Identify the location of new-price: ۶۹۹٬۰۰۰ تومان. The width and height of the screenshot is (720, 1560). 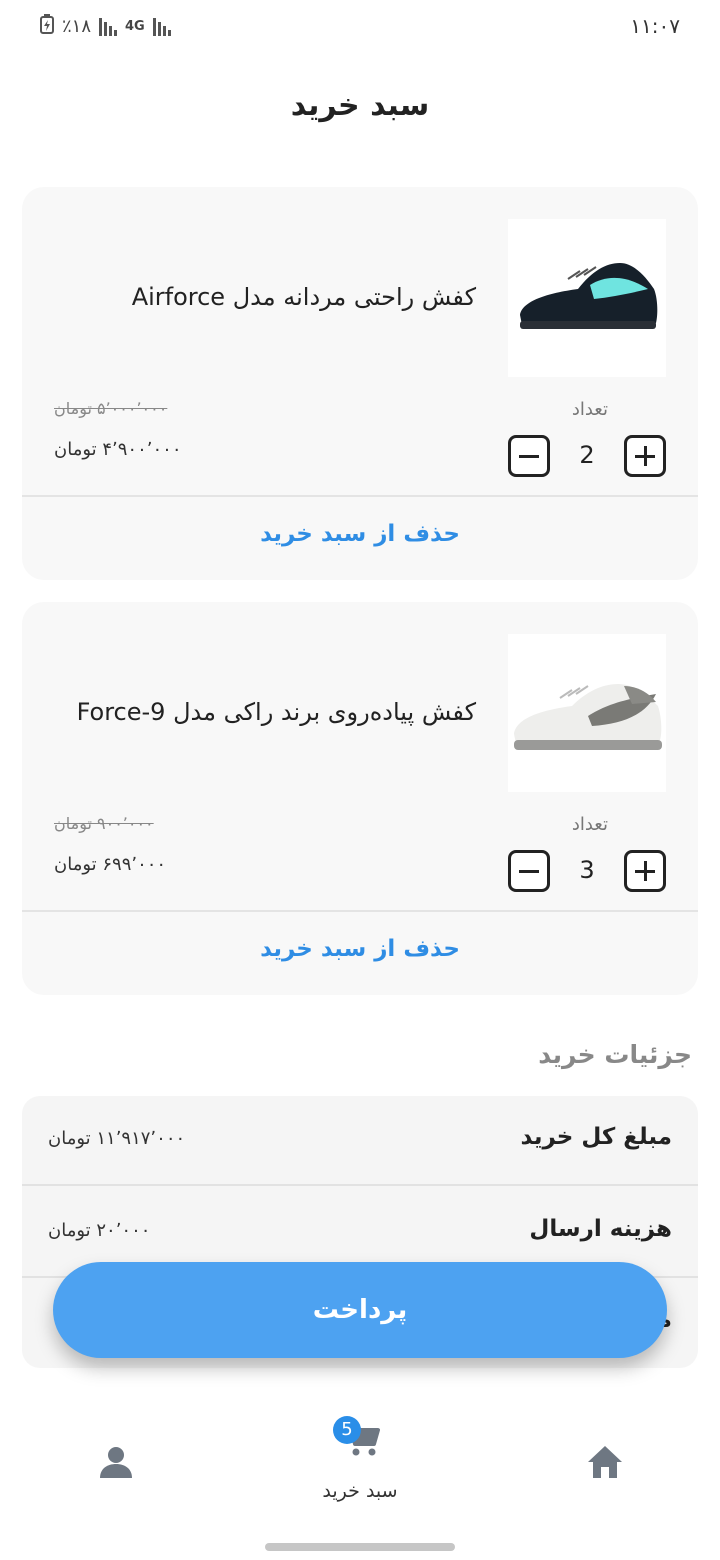
(110, 864).